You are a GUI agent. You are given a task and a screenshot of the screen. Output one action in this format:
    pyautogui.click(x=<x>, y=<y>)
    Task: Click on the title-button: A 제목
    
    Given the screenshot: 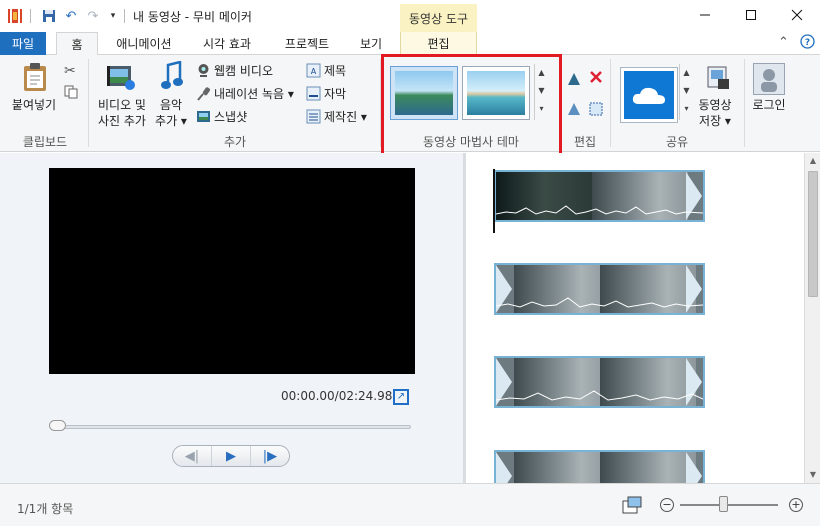 What is the action you would take?
    pyautogui.click(x=326, y=71)
    